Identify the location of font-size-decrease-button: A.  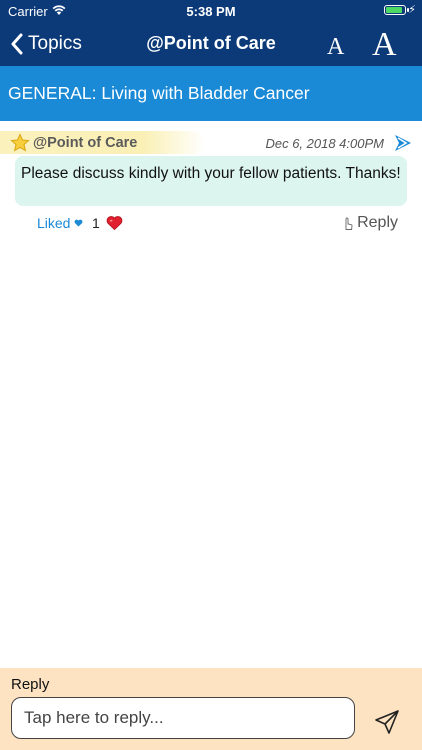
(335, 47).